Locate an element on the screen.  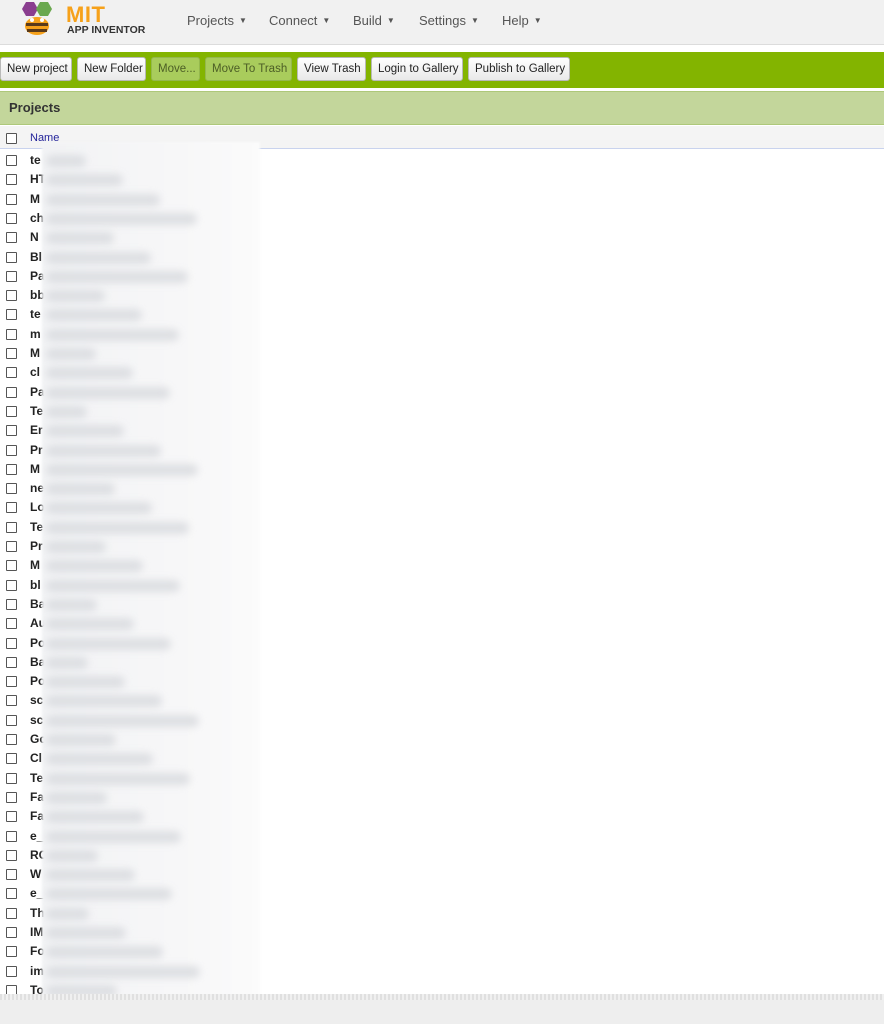
menu-help: Help ▼ is located at coordinates (522, 20).